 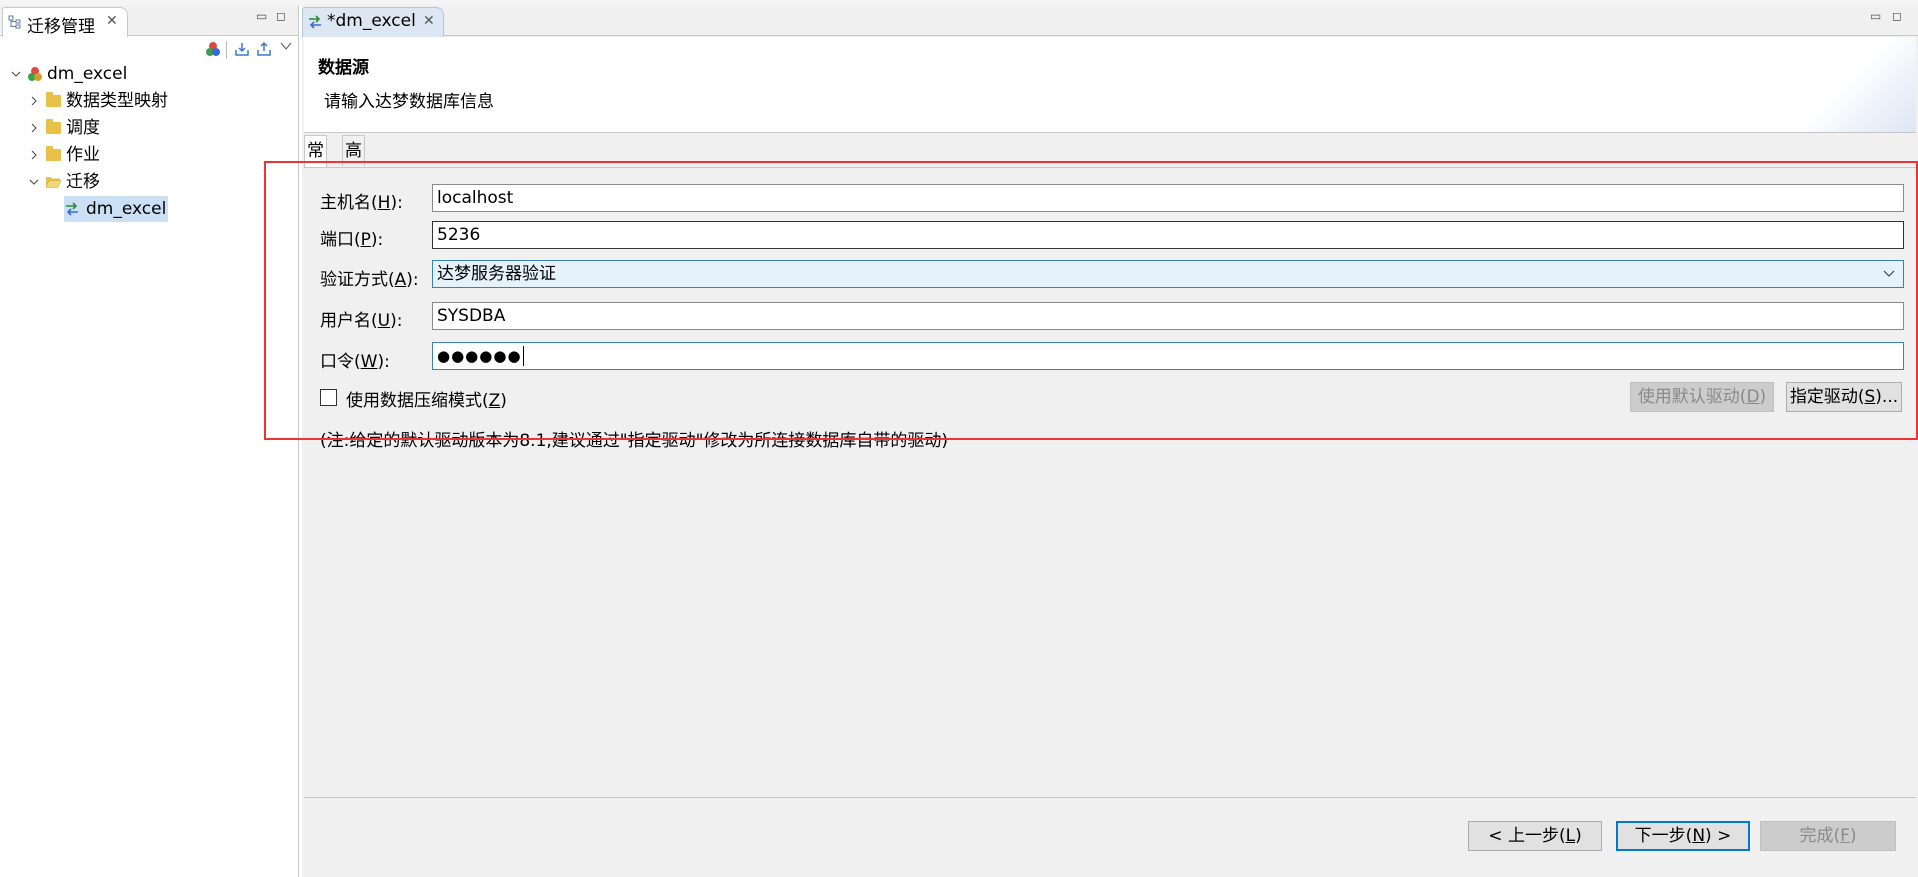 I want to click on auth-method-select: 达梦服务器验证, so click(x=1168, y=274).